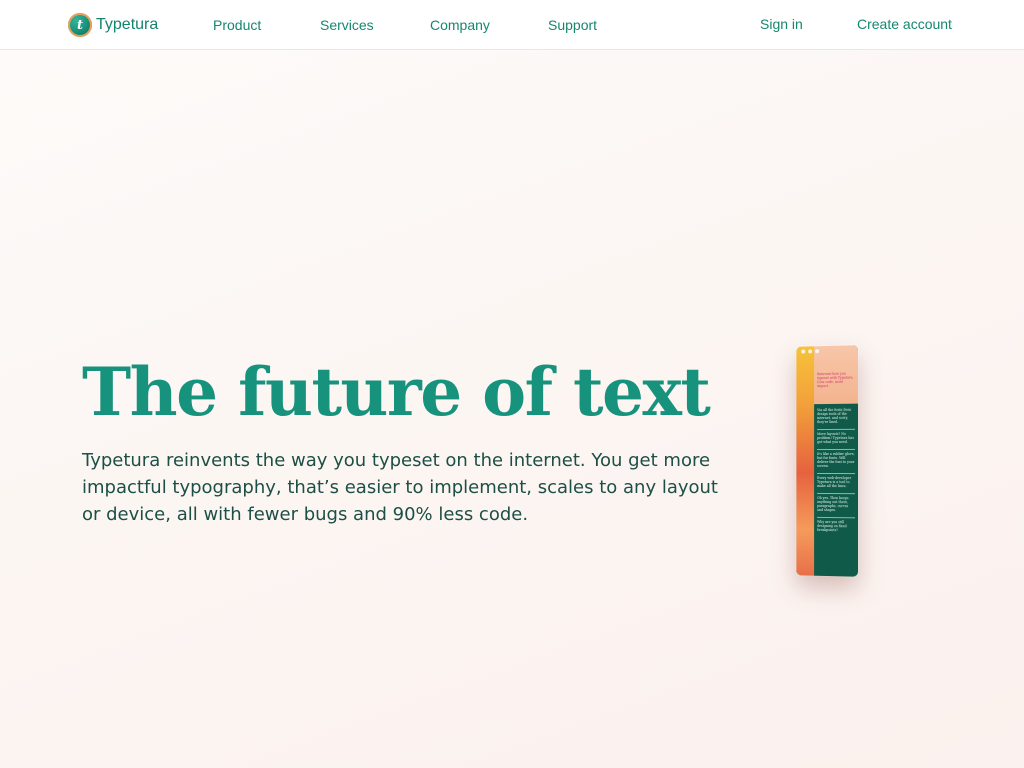  Describe the element at coordinates (781, 24) in the screenshot. I see `sign-in-link: Sign in` at that location.